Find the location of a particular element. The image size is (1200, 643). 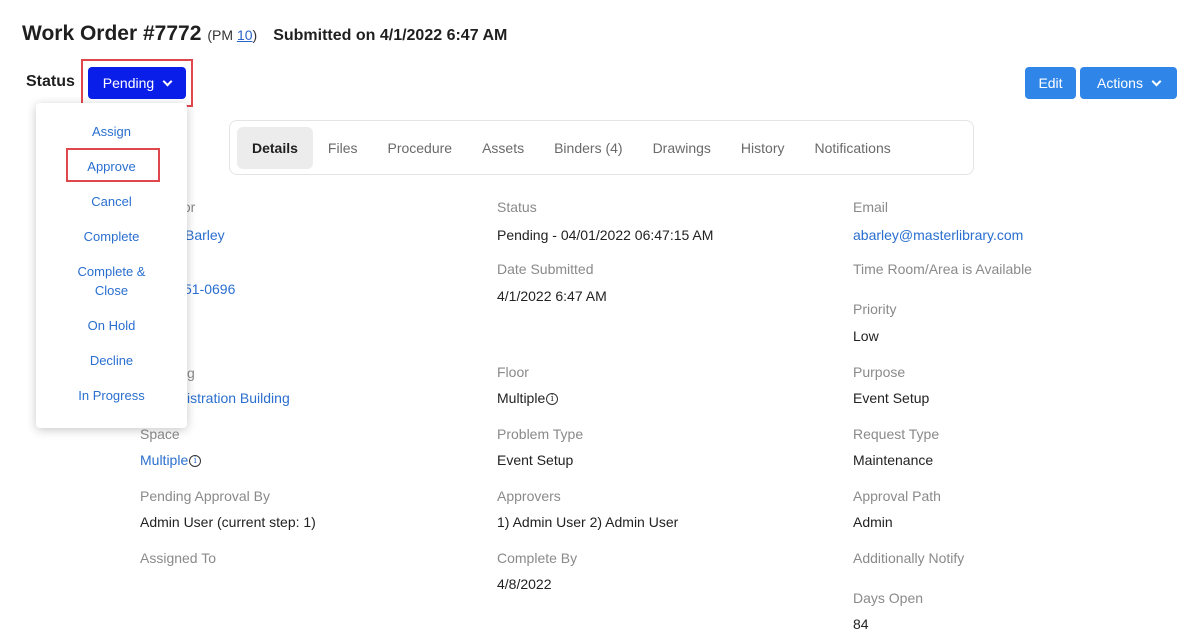

date-submitted-value: 4/1/2022 6:47 AM is located at coordinates (552, 296).